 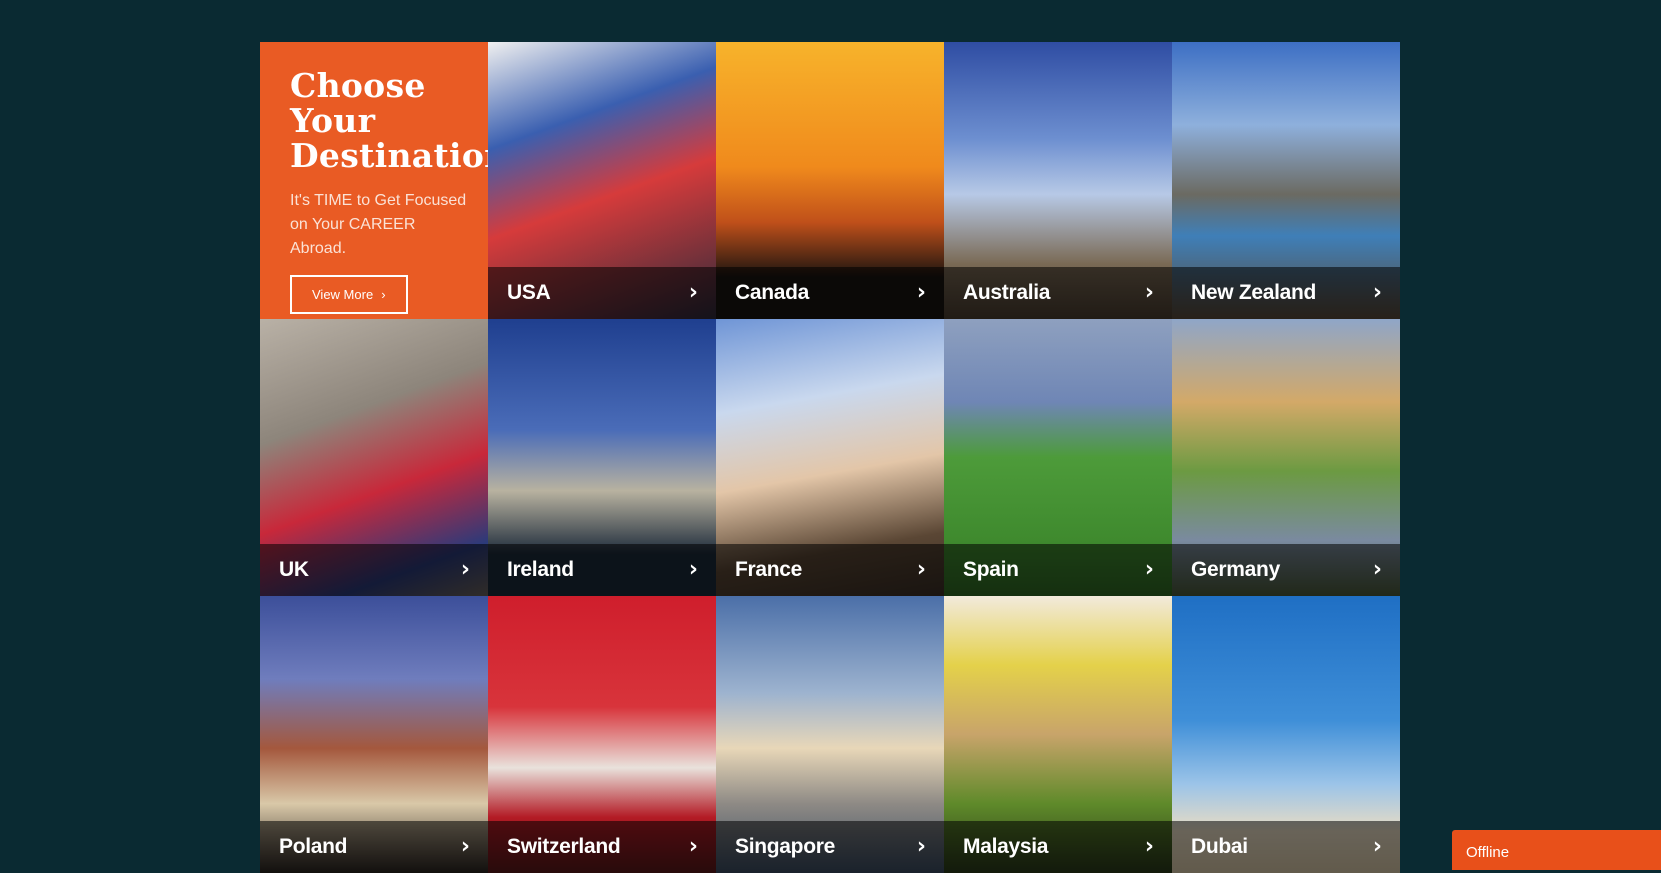 I want to click on destination-name: Spain, so click(x=991, y=569).